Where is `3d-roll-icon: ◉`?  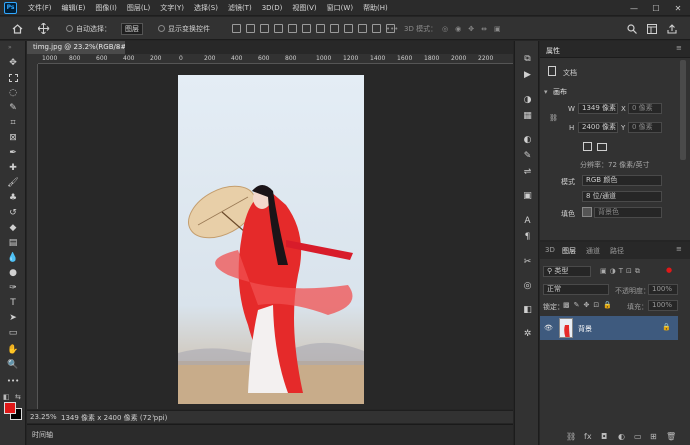 3d-roll-icon: ◉ is located at coordinates (458, 29).